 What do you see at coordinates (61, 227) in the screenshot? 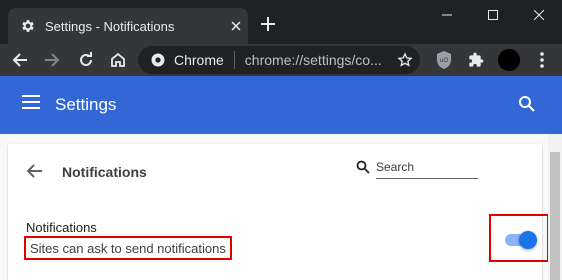
I see `notifications-row-label: Notifications` at bounding box center [61, 227].